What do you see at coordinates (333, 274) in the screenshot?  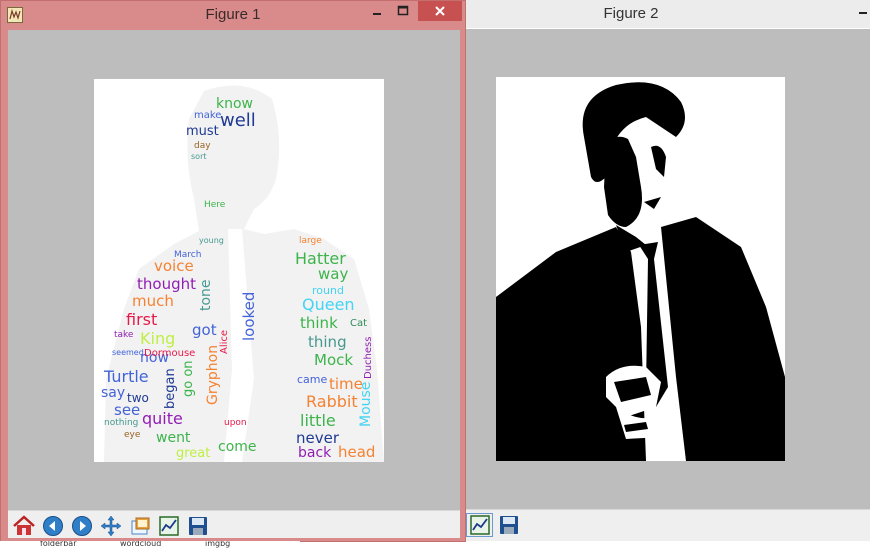 I see `wordcloud-word: way` at bounding box center [333, 274].